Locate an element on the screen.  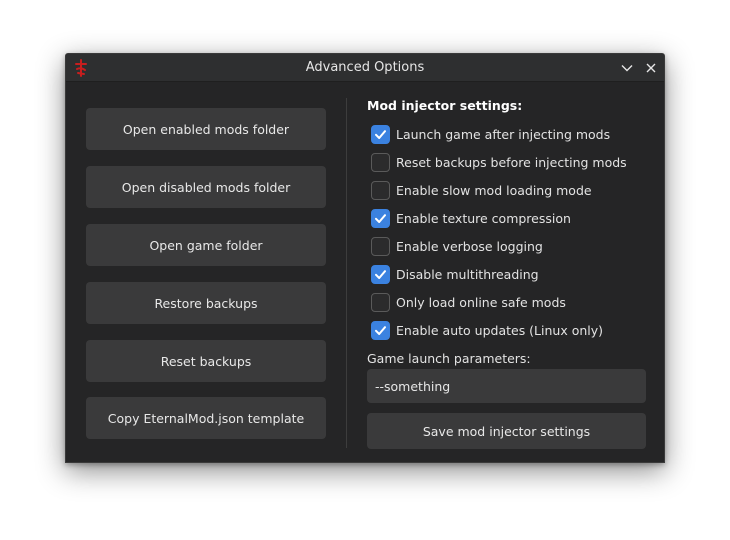
option-label: Reset backups before injecting mods is located at coordinates (511, 162).